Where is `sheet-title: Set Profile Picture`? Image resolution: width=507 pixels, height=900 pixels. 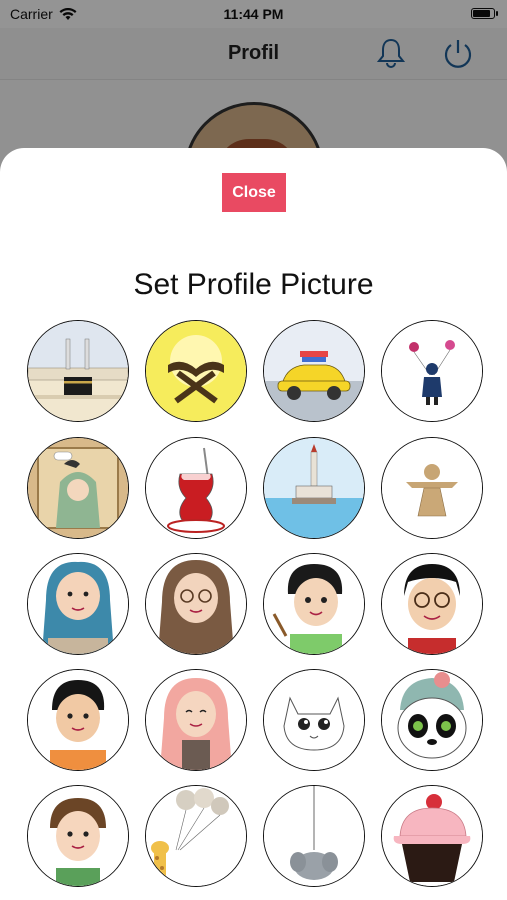 sheet-title: Set Profile Picture is located at coordinates (253, 284).